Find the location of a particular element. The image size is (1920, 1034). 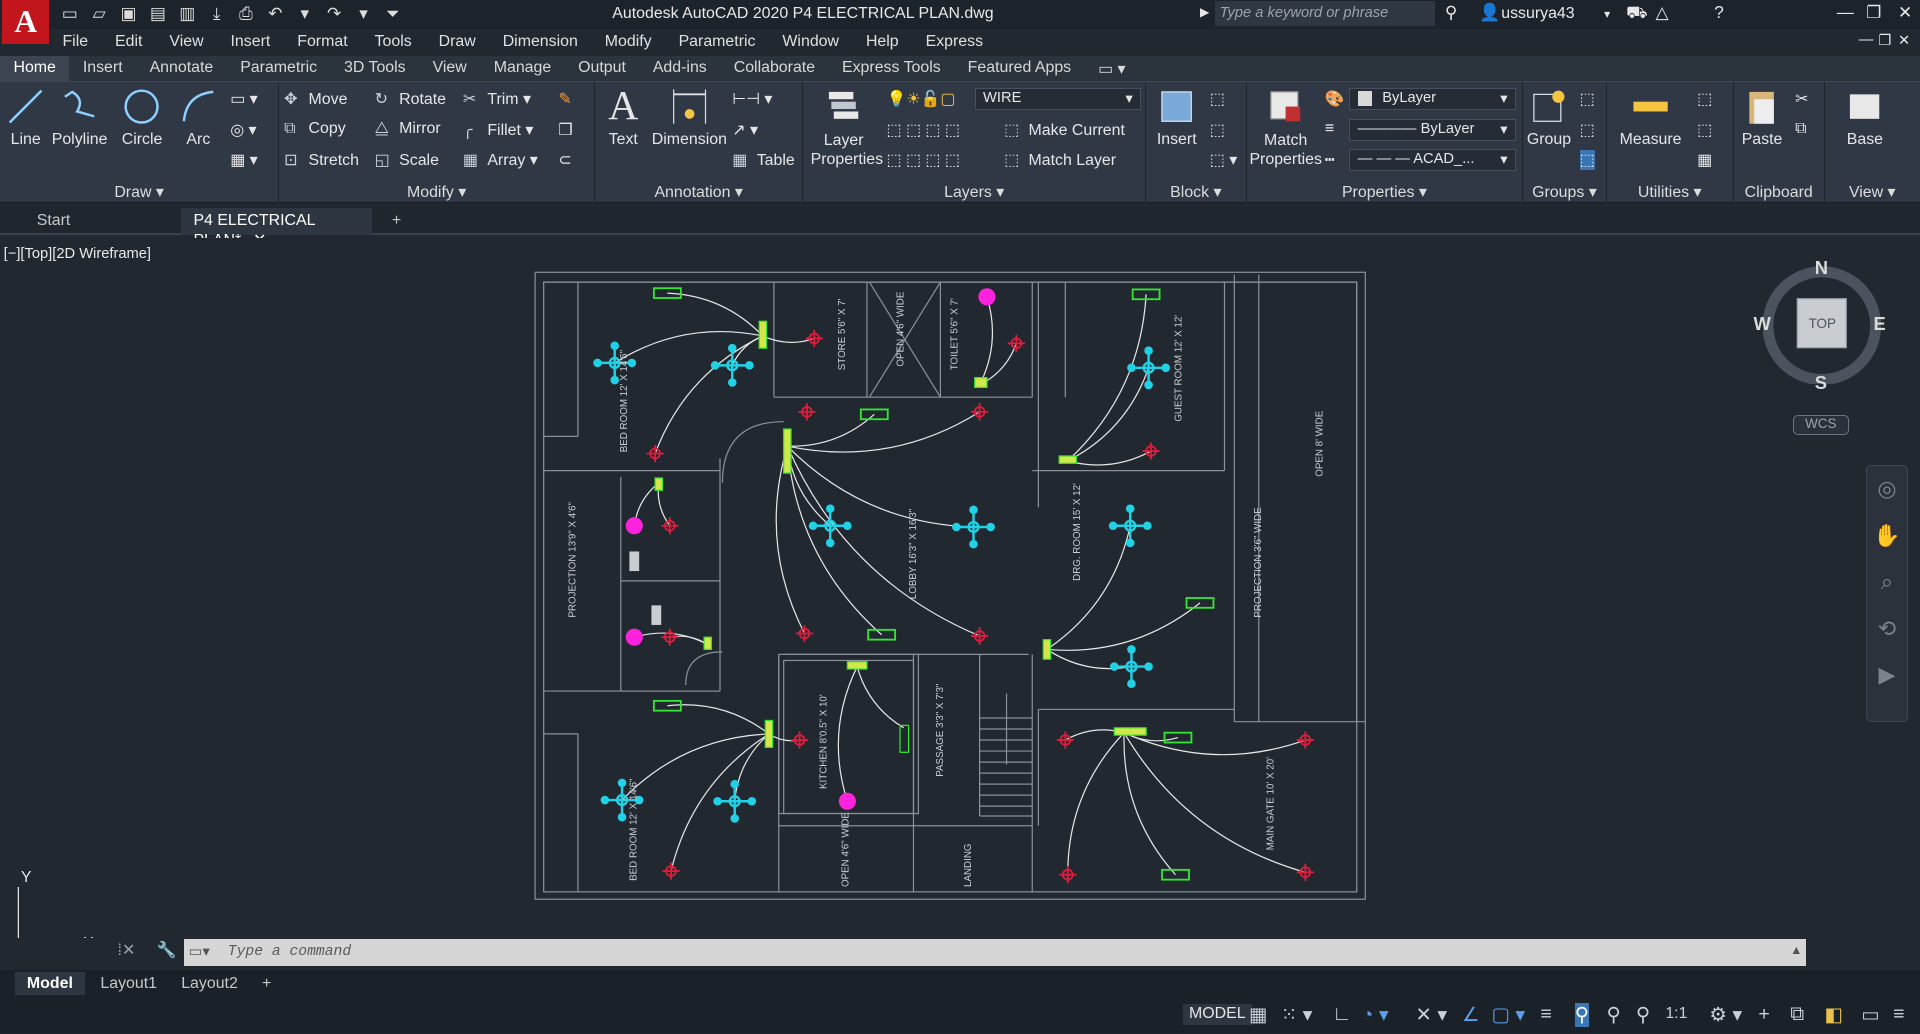

menu-format: Format is located at coordinates (322, 43).